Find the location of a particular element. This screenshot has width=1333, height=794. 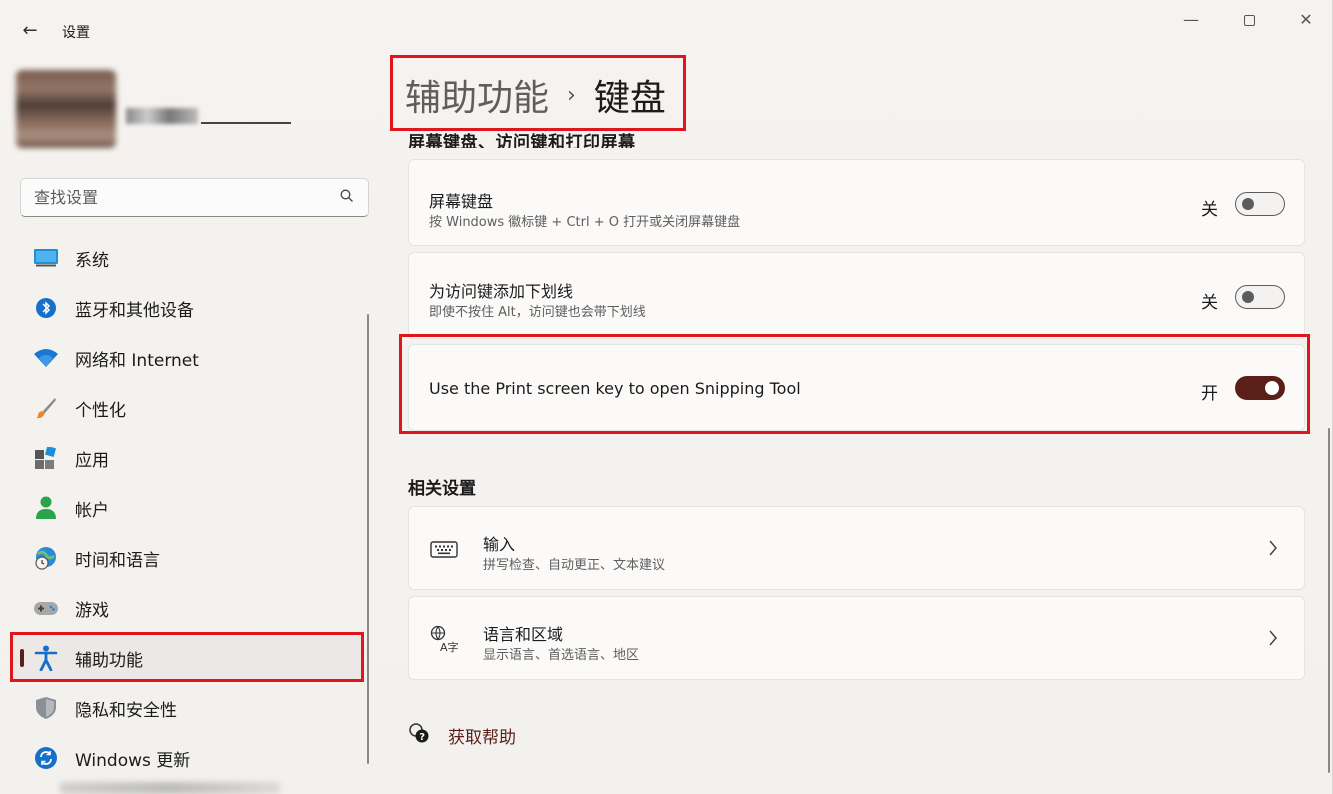

back-button: ← is located at coordinates (30, 31).